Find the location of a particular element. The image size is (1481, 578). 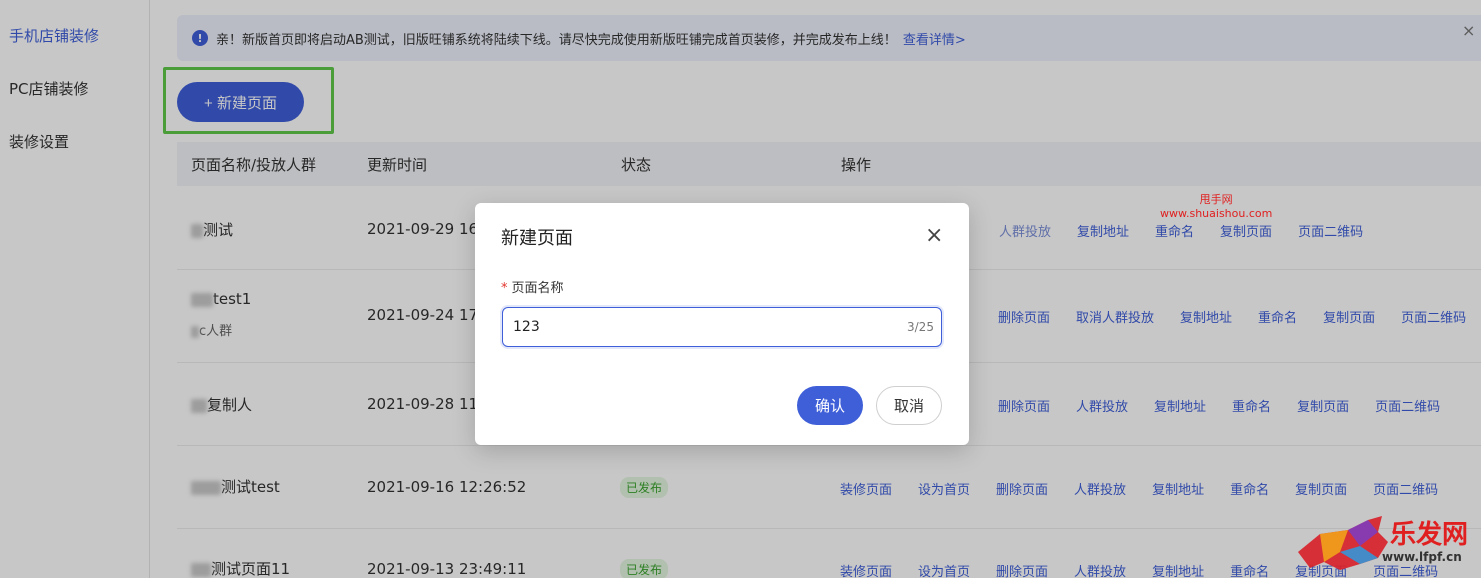

page-name-label: * 页面名称 is located at coordinates (532, 288).